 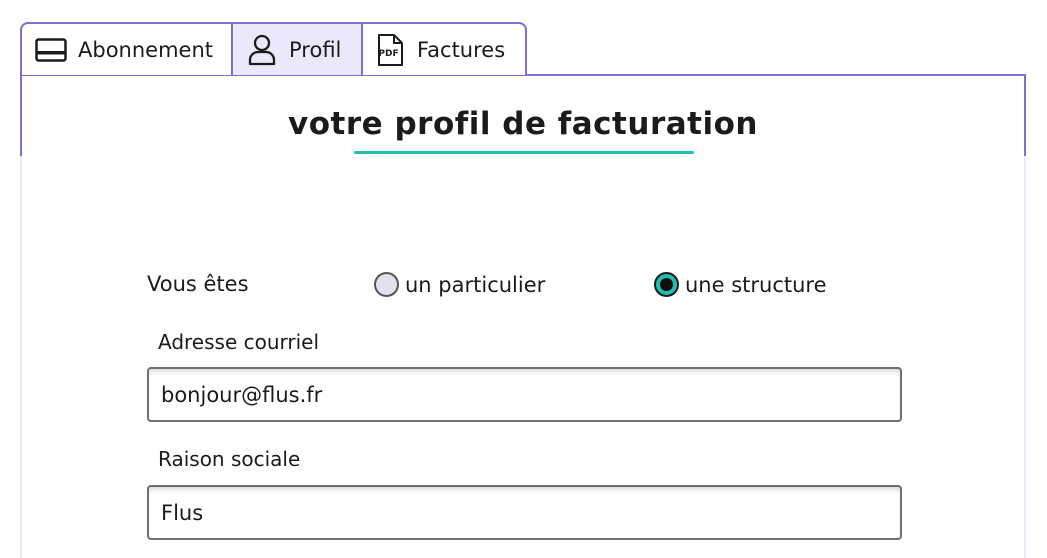 What do you see at coordinates (51, 49) in the screenshot?
I see `card-icon` at bounding box center [51, 49].